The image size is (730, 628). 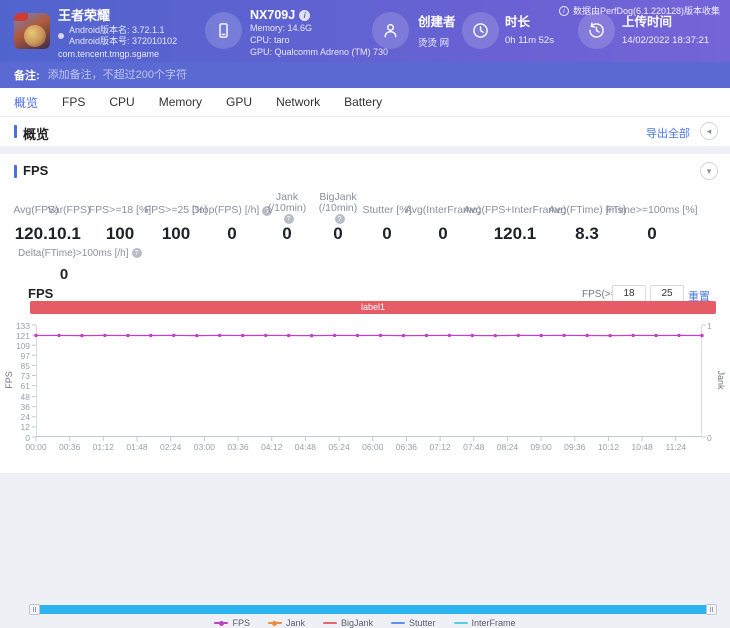 What do you see at coordinates (223, 30) in the screenshot?
I see `phone-icon` at bounding box center [223, 30].